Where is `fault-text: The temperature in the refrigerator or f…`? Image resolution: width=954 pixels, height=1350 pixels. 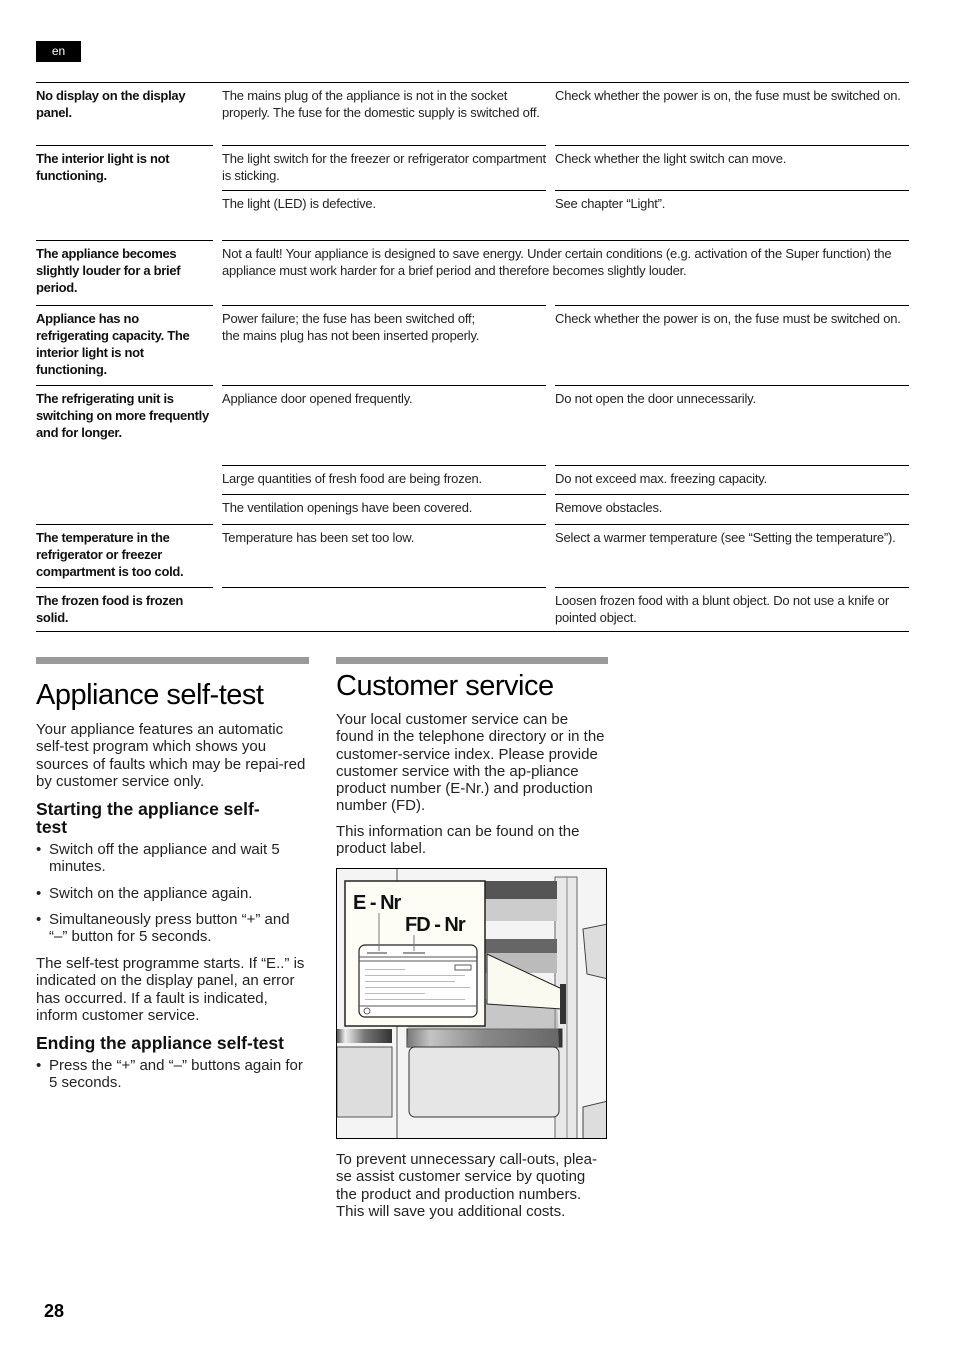
fault-text: The temperature in the refrigerator or f… is located at coordinates (110, 554).